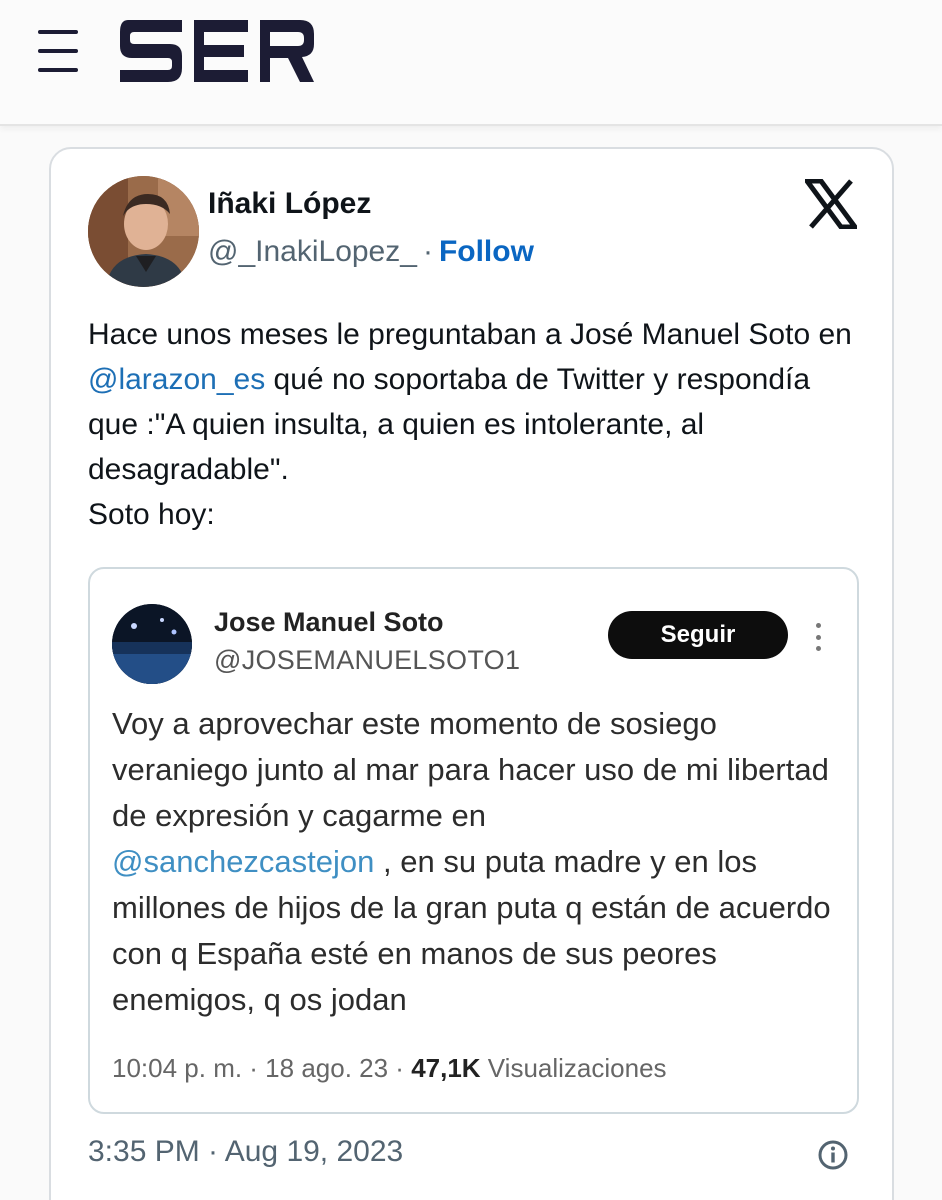 Image resolution: width=942 pixels, height=1200 pixels. I want to click on hamburger-menu-icon, so click(58, 51).